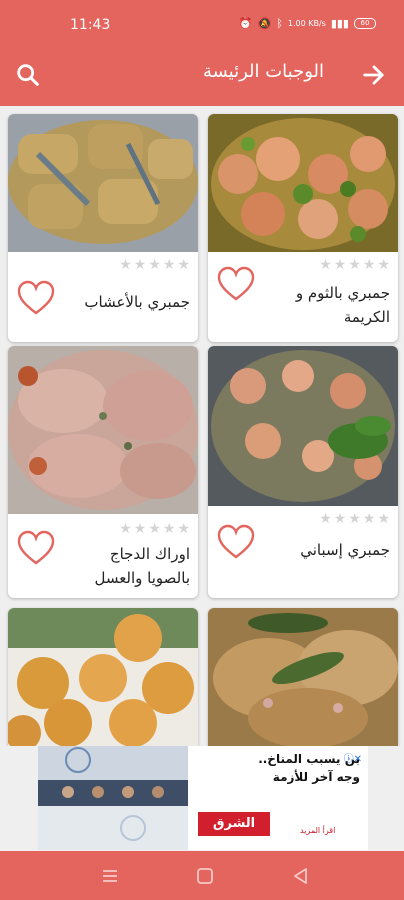 The width and height of the screenshot is (404, 900). I want to click on status-icons: ⏰ 🔕 ᛒ 1.00 KB/s ▮▮▮ 60, so click(307, 23).